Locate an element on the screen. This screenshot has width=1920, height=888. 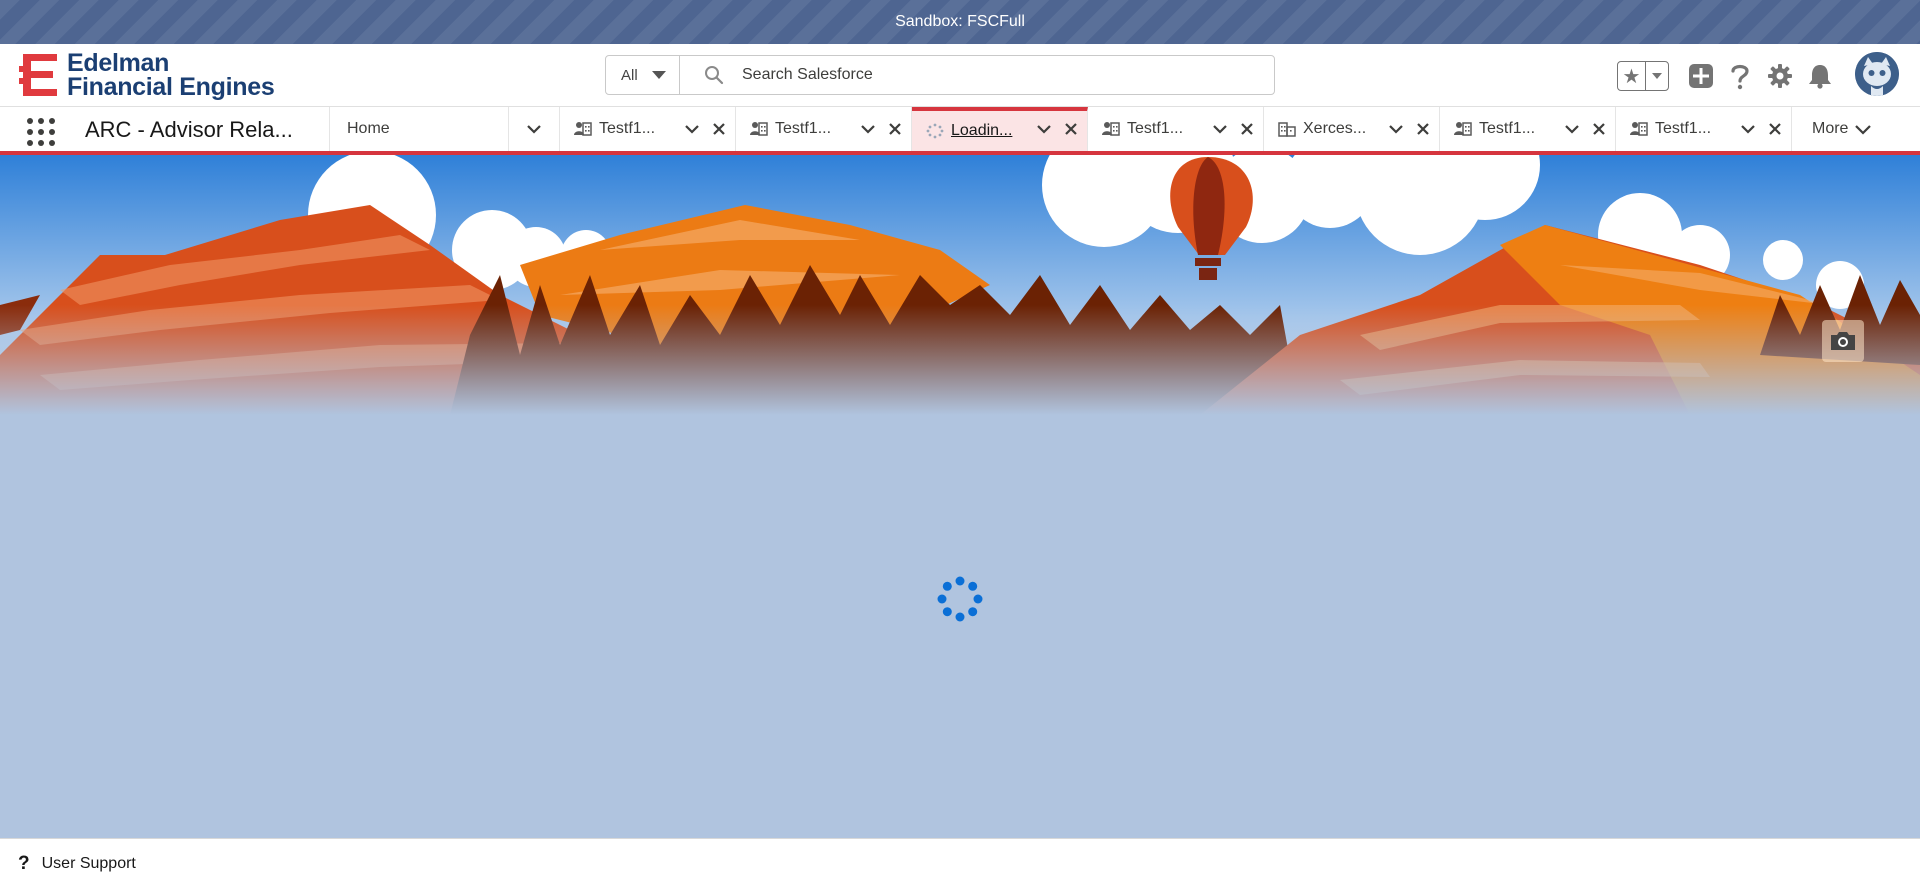
app-launcher-icon is located at coordinates (41, 132).